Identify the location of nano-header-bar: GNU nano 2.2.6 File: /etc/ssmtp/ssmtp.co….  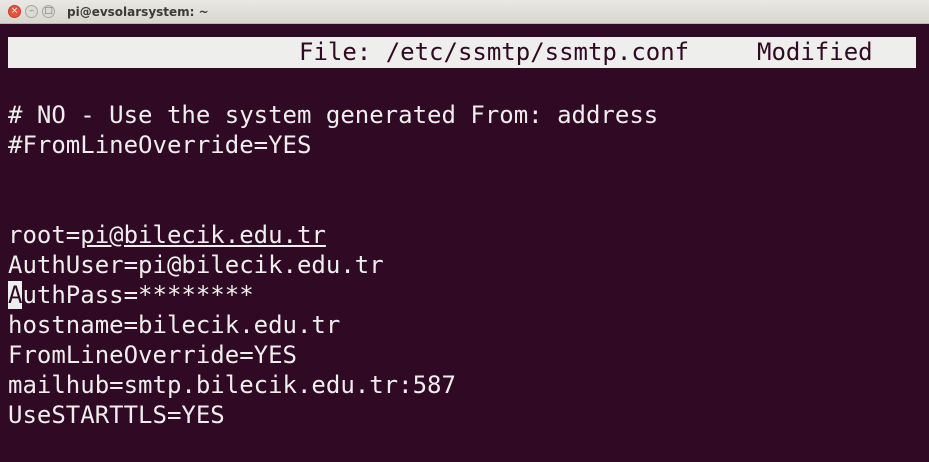
(462, 67).